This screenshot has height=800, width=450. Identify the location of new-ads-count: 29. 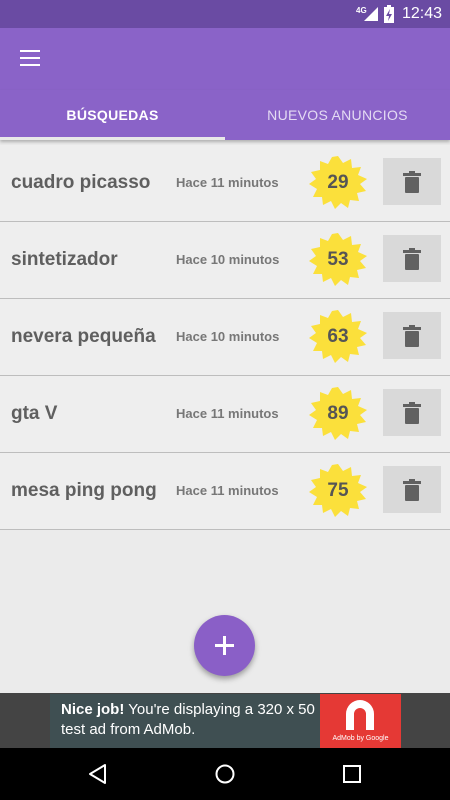
(338, 182).